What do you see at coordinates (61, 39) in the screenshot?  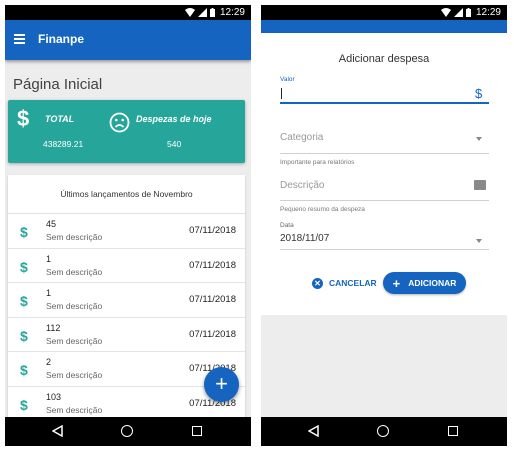 I see `app-title: Finanpe` at bounding box center [61, 39].